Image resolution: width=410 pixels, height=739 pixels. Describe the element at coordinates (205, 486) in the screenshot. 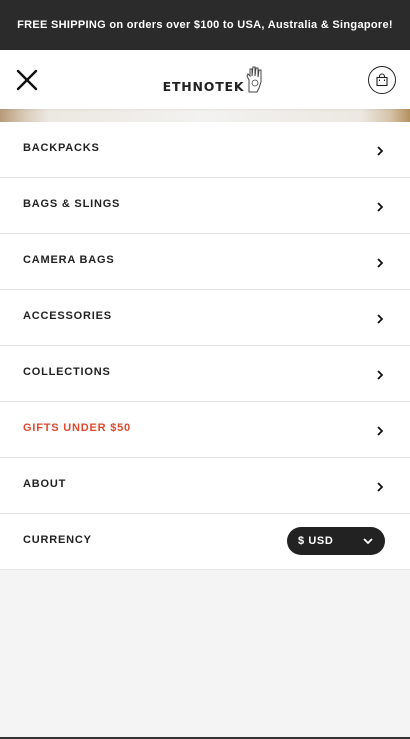

I see `menu-item-about: ABOUT` at that location.